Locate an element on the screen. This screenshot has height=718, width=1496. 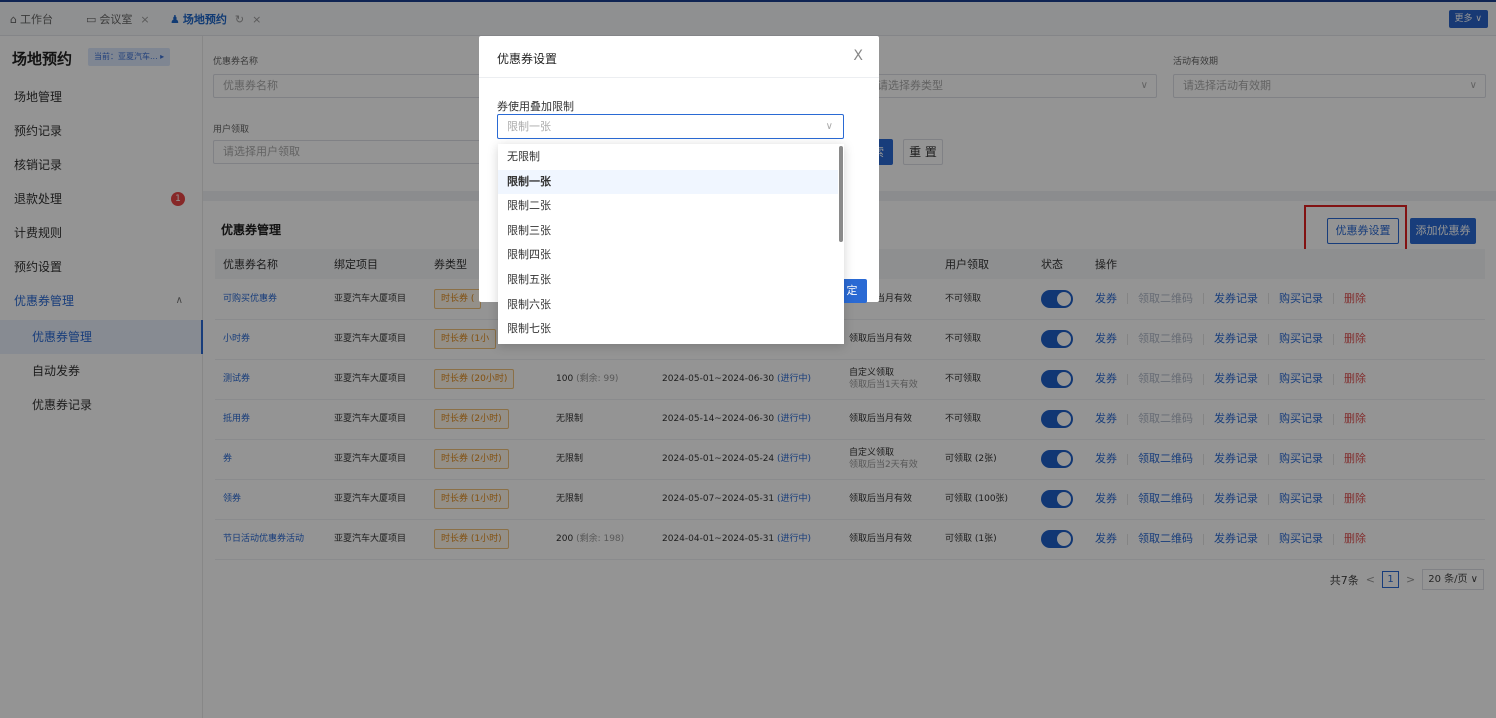
select-value: 限制一张 is located at coordinates (529, 126).